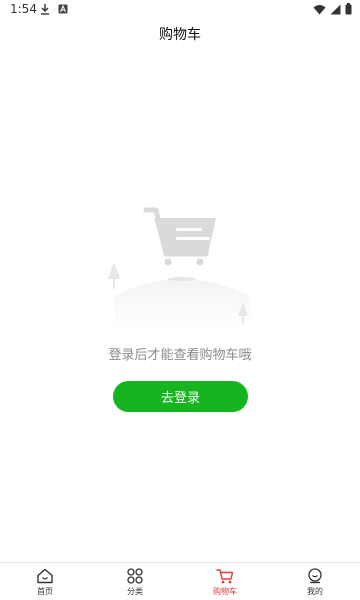  I want to click on home-icon, so click(45, 576).